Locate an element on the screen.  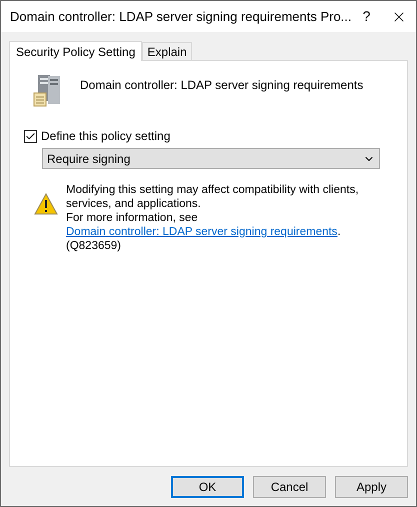
tab: Security Policy Setting is located at coordinates (75, 51).